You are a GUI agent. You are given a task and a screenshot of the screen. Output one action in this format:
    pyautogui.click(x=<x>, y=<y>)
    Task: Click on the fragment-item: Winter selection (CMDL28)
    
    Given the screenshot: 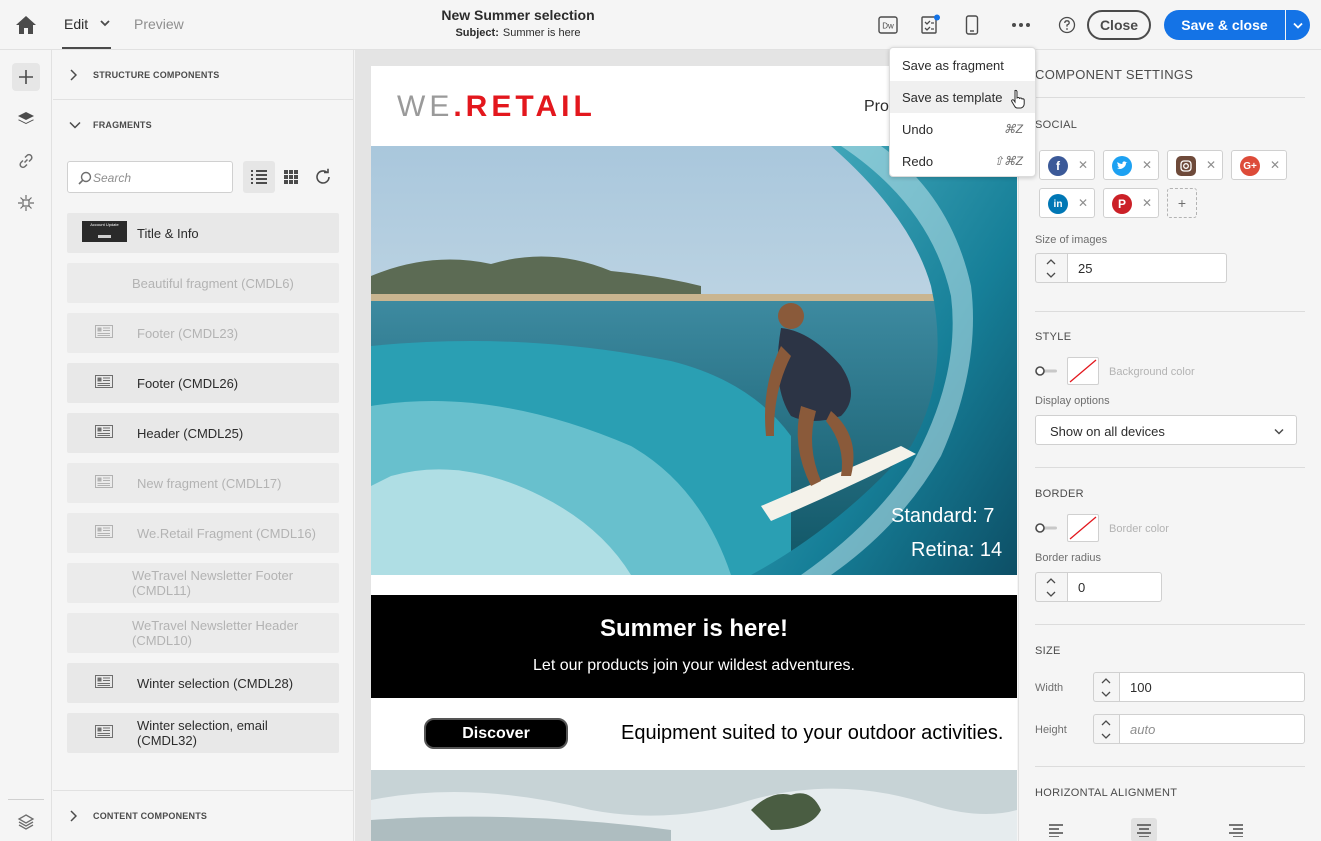 What is the action you would take?
    pyautogui.click(x=203, y=683)
    